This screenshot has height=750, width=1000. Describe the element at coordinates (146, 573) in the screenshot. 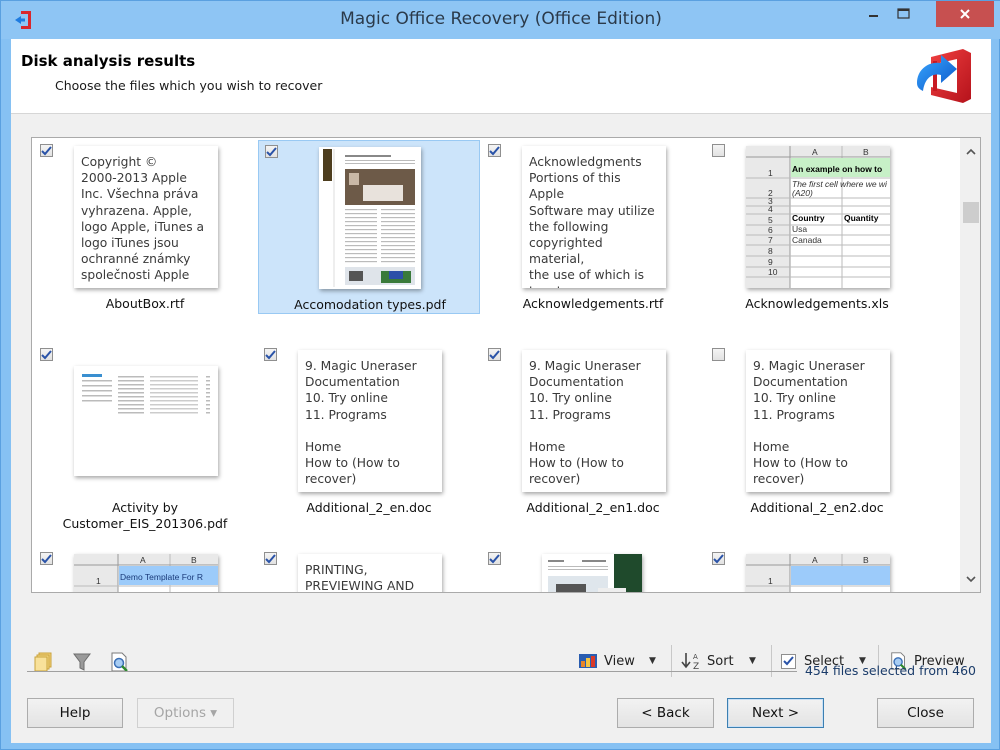

I see `file-preview-thumbnail: A B 1 Demo Template For R` at that location.